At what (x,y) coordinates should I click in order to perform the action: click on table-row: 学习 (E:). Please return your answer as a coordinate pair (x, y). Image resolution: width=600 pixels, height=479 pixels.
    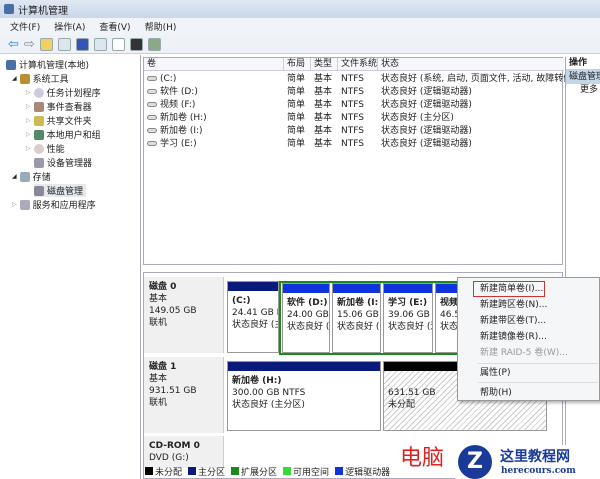
    Looking at the image, I should click on (172, 144).